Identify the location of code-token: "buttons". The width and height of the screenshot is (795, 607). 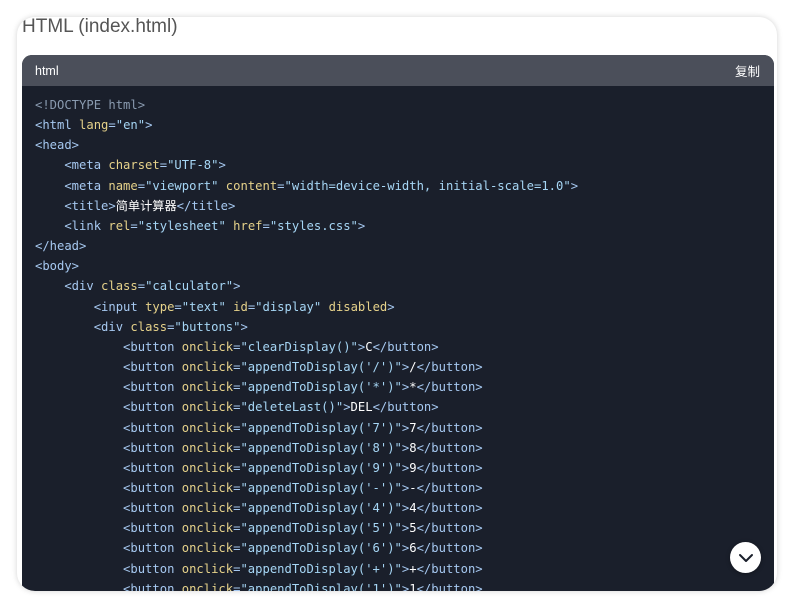
(207, 326).